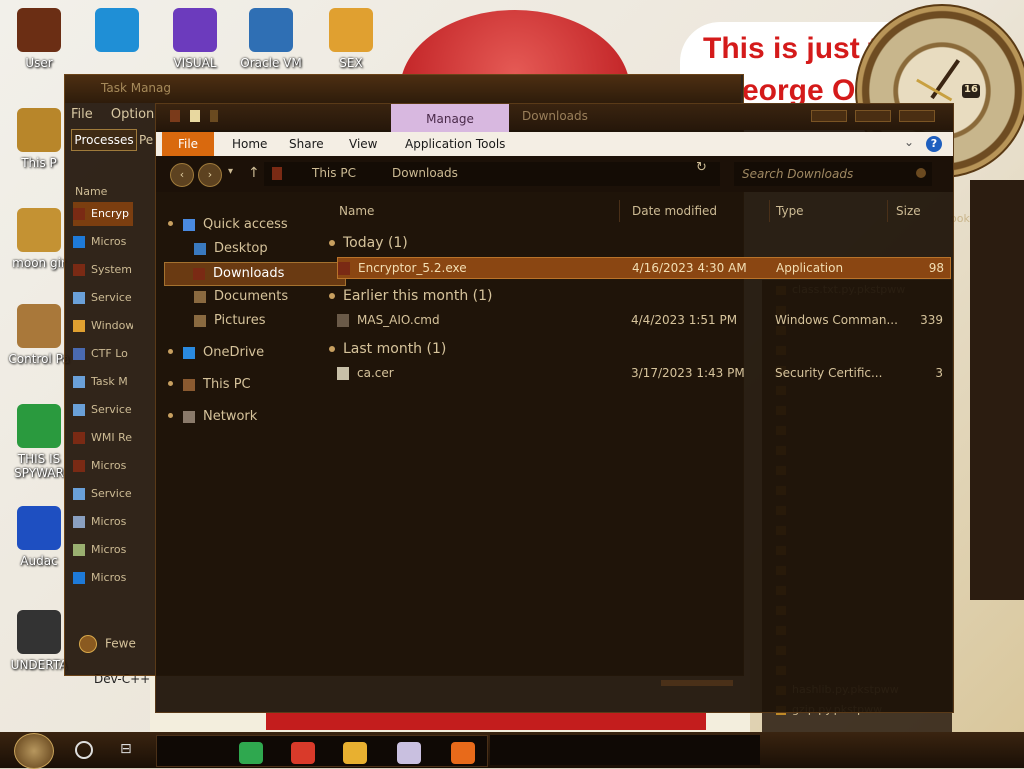  What do you see at coordinates (84, 750) in the screenshot?
I see `cortana-icon` at bounding box center [84, 750].